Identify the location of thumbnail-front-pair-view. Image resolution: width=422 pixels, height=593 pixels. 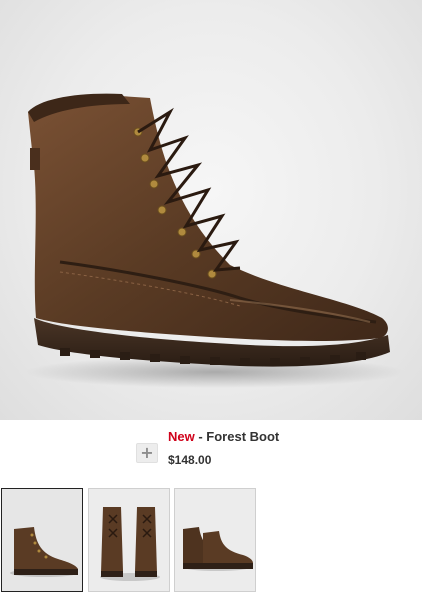
(129, 540).